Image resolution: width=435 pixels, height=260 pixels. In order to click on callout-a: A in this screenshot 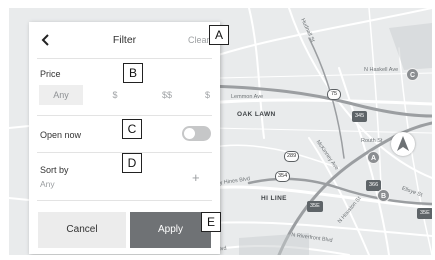, I will do `click(219, 35)`.